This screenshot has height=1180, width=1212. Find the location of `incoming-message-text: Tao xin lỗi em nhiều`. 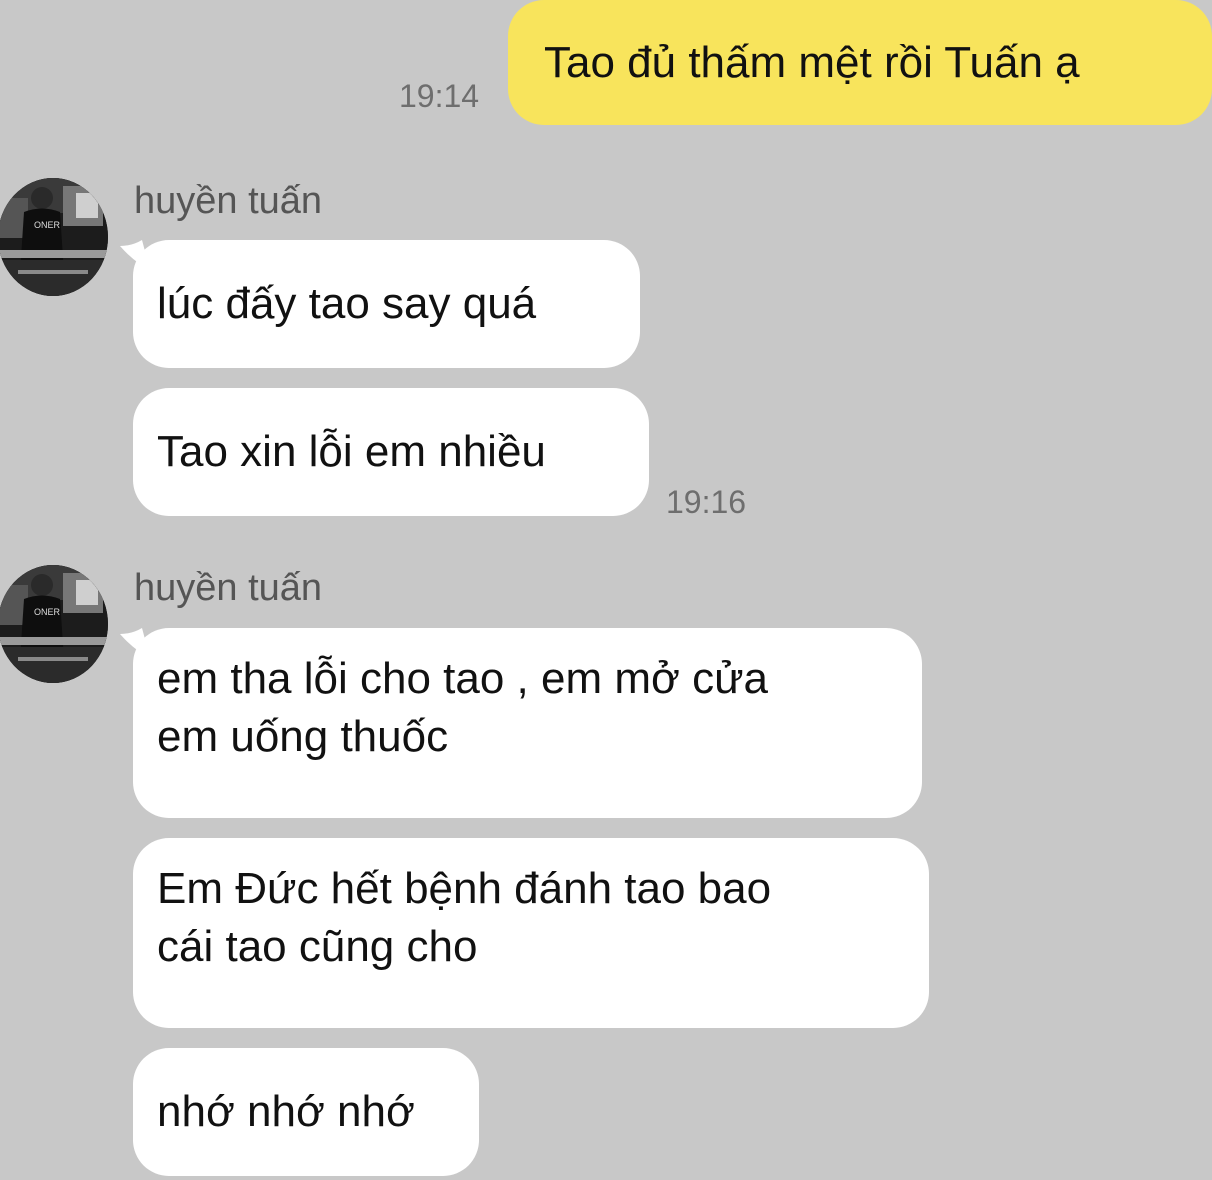

incoming-message-text: Tao xin lỗi em nhiều is located at coordinates (351, 451).